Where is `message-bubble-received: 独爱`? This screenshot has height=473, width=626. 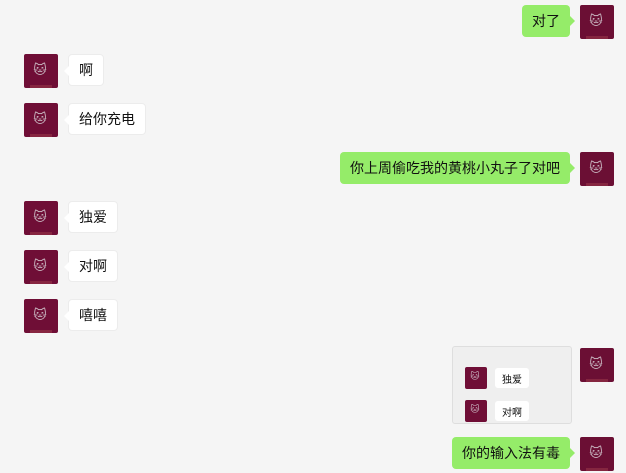
message-bubble-received: 独爱 is located at coordinates (91, 217).